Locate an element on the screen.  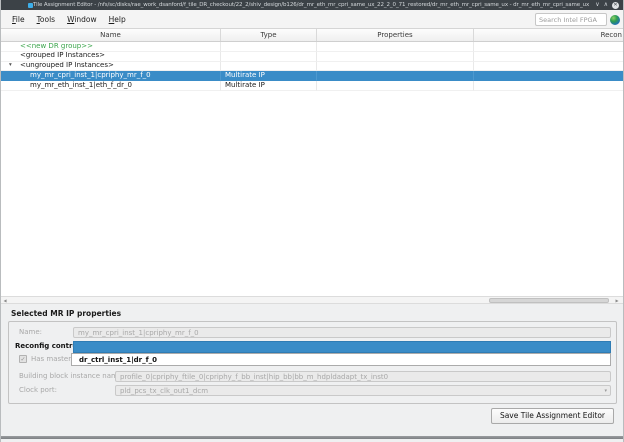
table-row: <grouped IP Instances> is located at coordinates (312, 56).